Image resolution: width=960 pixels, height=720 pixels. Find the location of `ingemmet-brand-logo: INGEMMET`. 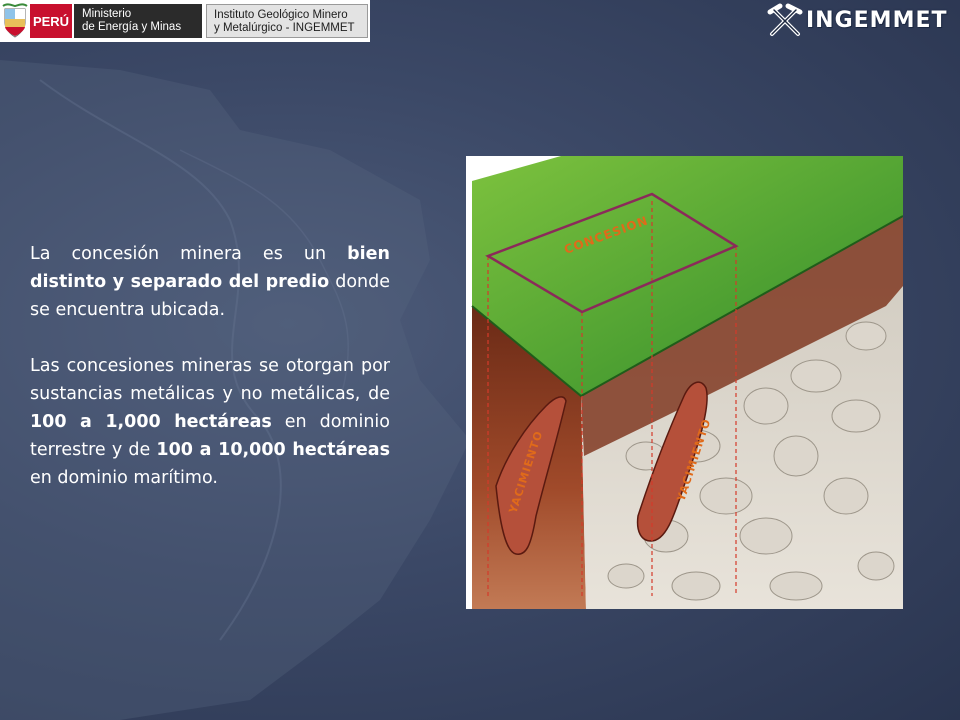

ingemmet-brand-logo: INGEMMET is located at coordinates (855, 22).